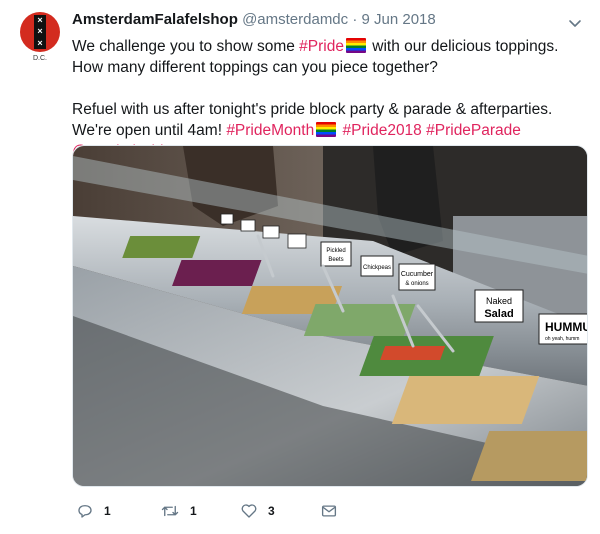 The image size is (600, 534). Describe the element at coordinates (93, 511) in the screenshot. I see `reply-button: 1` at that location.